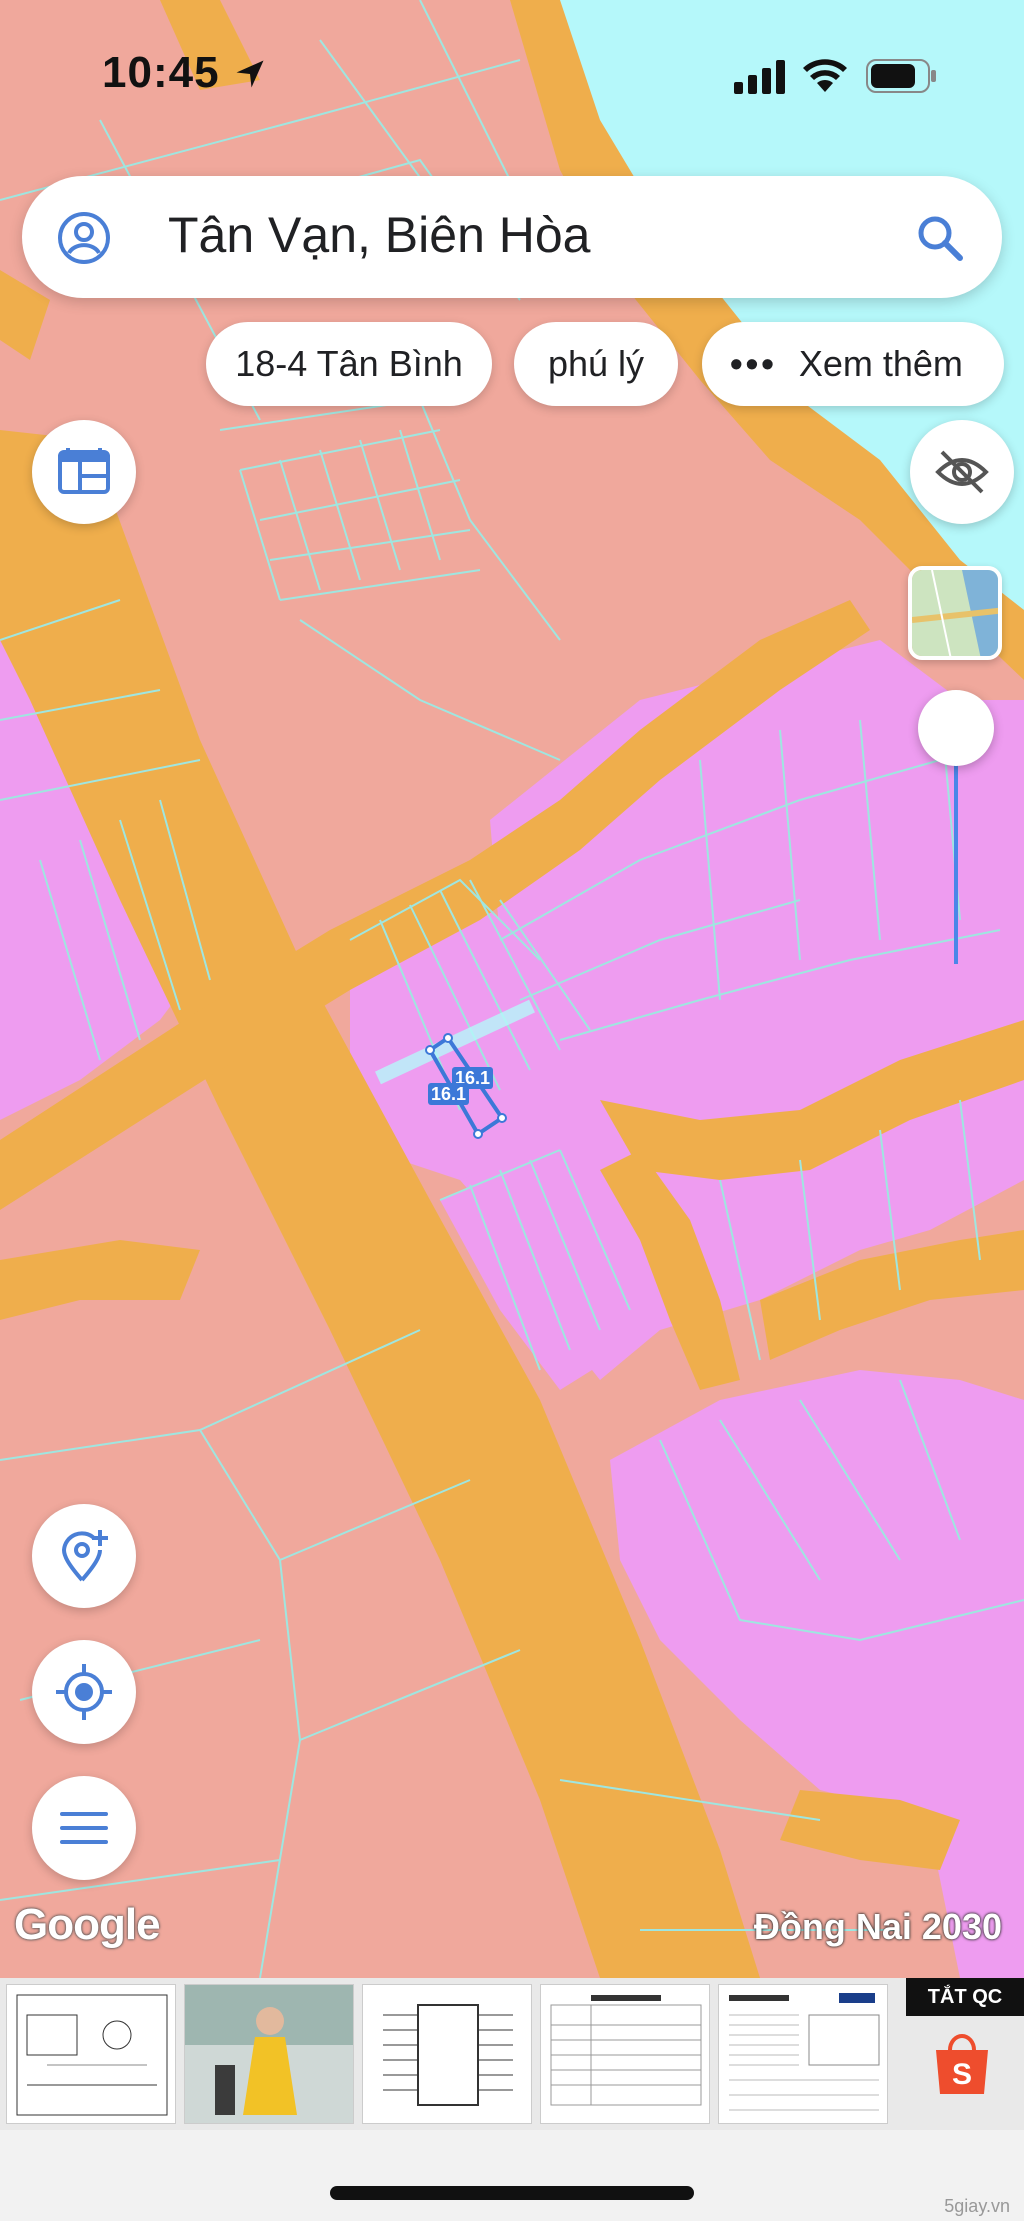 The height and width of the screenshot is (2221, 1024). What do you see at coordinates (965, 1997) in the screenshot?
I see `close-ads-button: TẮT QC` at bounding box center [965, 1997].